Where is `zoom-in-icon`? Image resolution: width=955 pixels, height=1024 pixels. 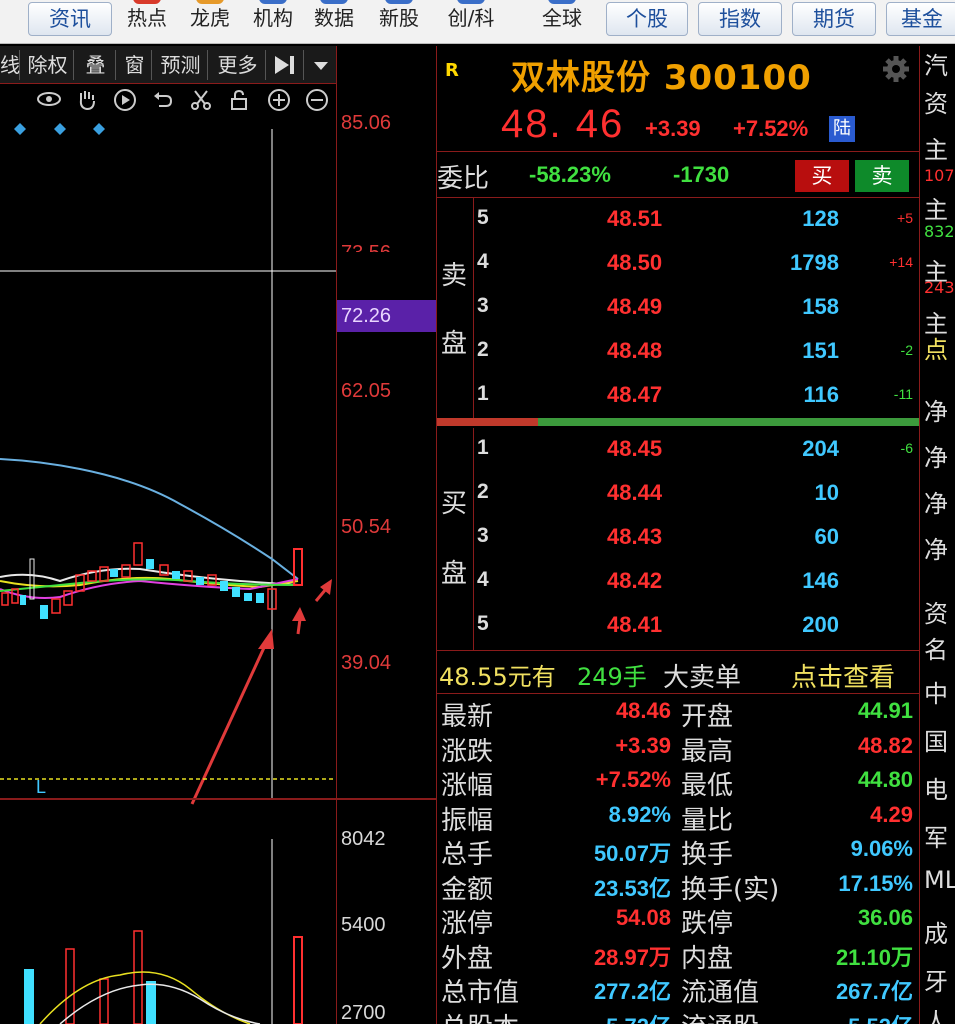
zoom-in-icon is located at coordinates (279, 102).